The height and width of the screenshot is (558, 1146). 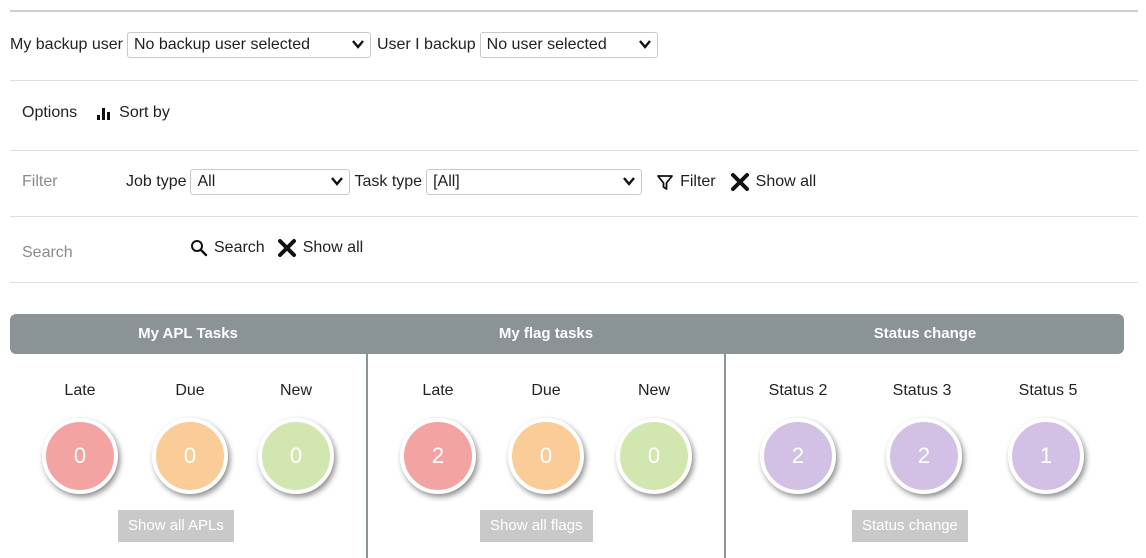 What do you see at coordinates (798, 390) in the screenshot?
I see `status-2-label: Status 2` at bounding box center [798, 390].